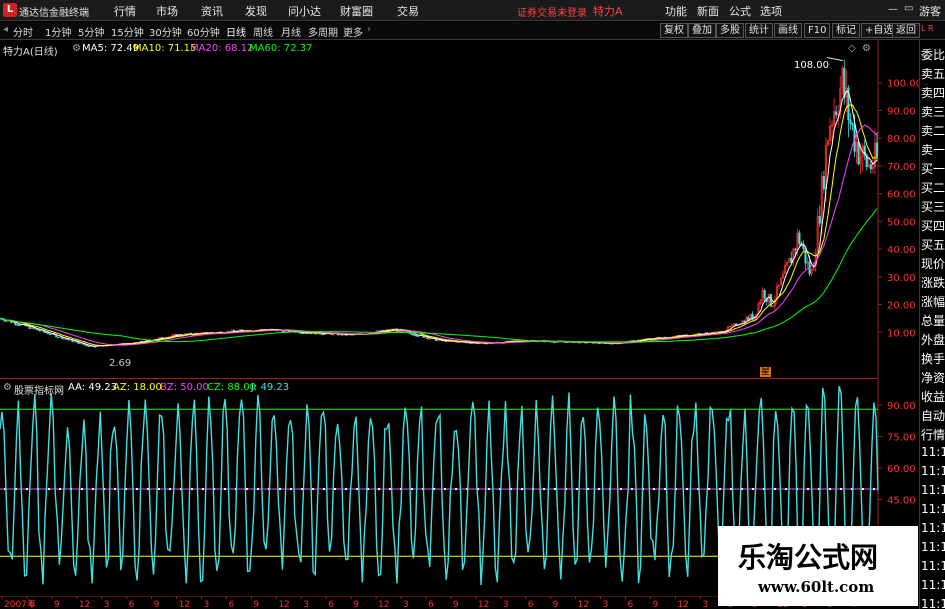 This screenshot has height=609, width=945. Describe the element at coordinates (933, 396) in the screenshot. I see `quote-panel-item: 收益` at that location.